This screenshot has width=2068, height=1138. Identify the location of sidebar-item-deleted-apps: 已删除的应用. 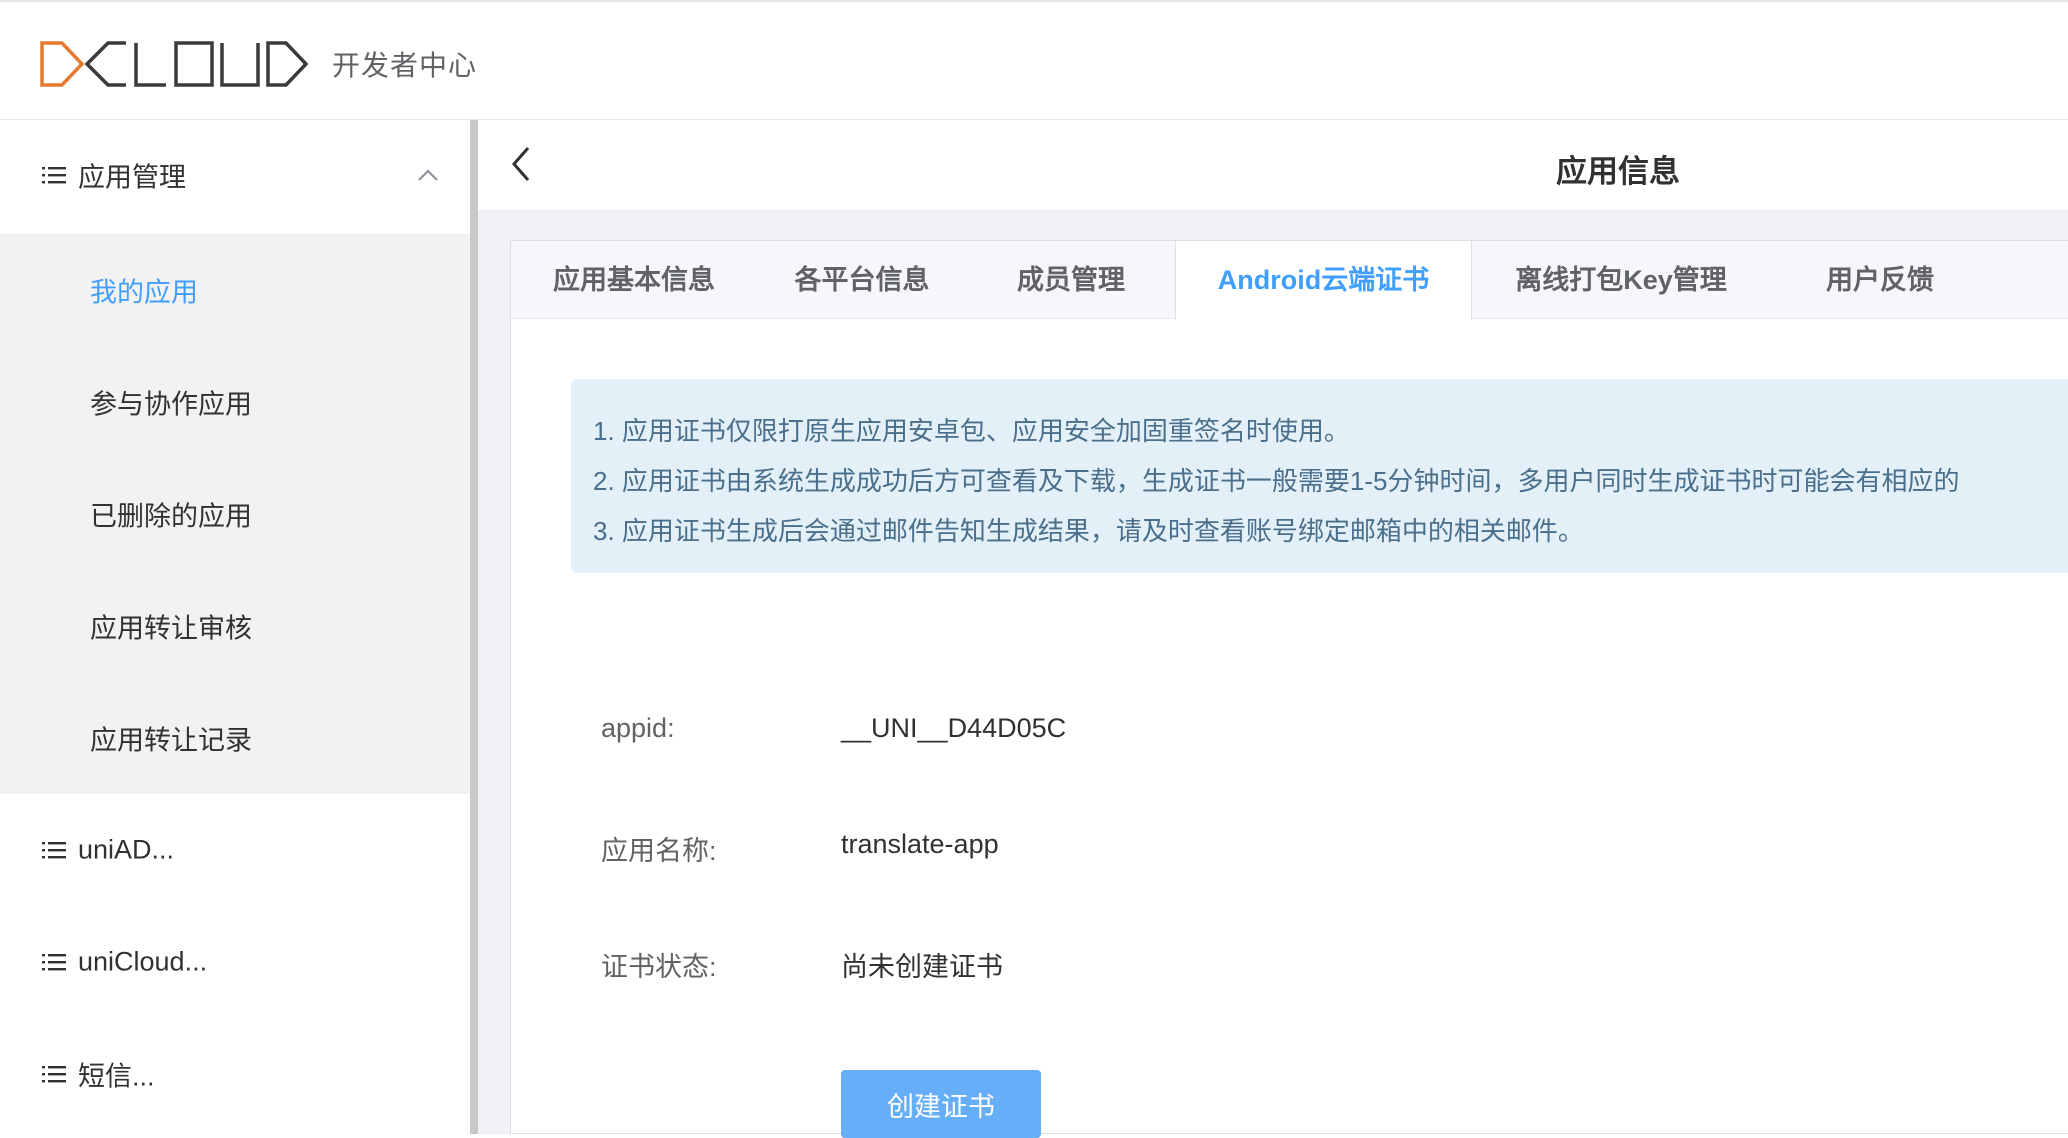
(235, 514).